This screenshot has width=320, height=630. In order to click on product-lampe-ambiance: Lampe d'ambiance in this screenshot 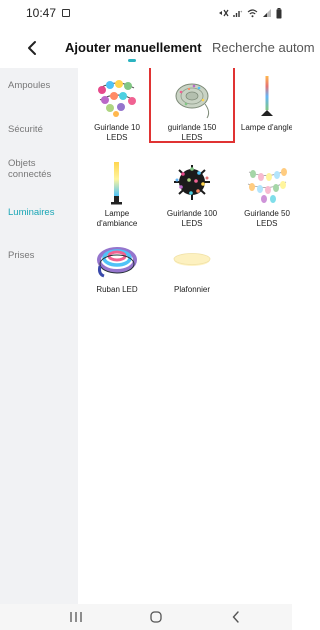, I will do `click(117, 194)`.